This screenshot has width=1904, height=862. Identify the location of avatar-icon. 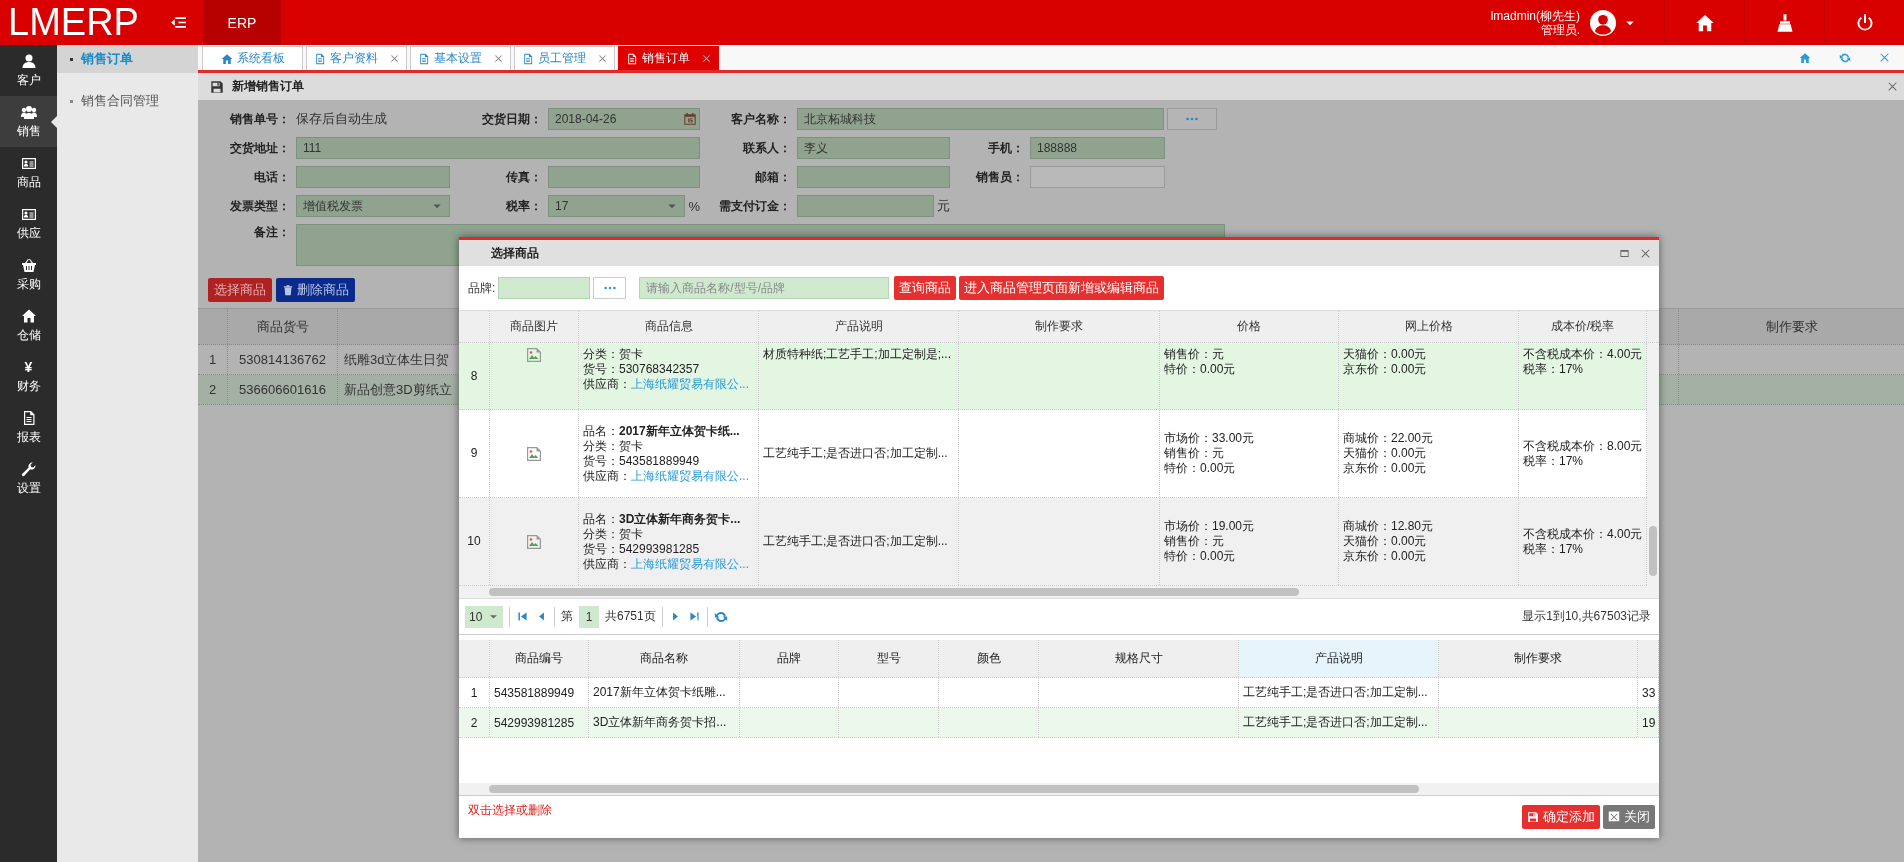
(1603, 22).